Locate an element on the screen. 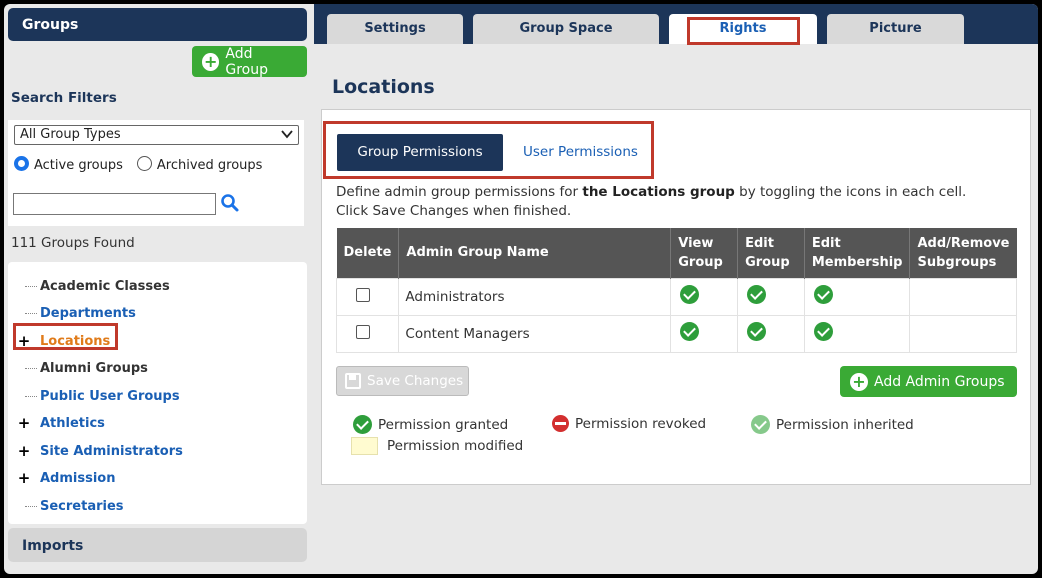  tab-bar: Settings Group Space Rights Picture is located at coordinates (676, 24).